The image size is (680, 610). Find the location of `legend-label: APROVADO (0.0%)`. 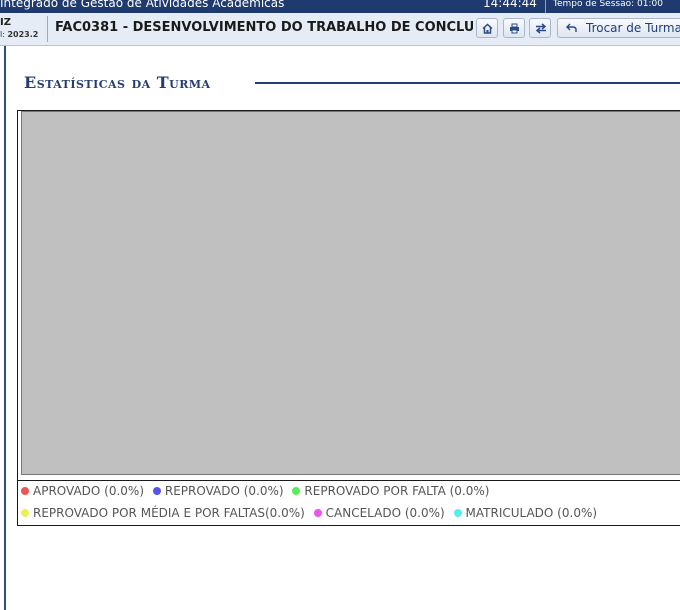

legend-label: APROVADO (0.0%) is located at coordinates (89, 491).